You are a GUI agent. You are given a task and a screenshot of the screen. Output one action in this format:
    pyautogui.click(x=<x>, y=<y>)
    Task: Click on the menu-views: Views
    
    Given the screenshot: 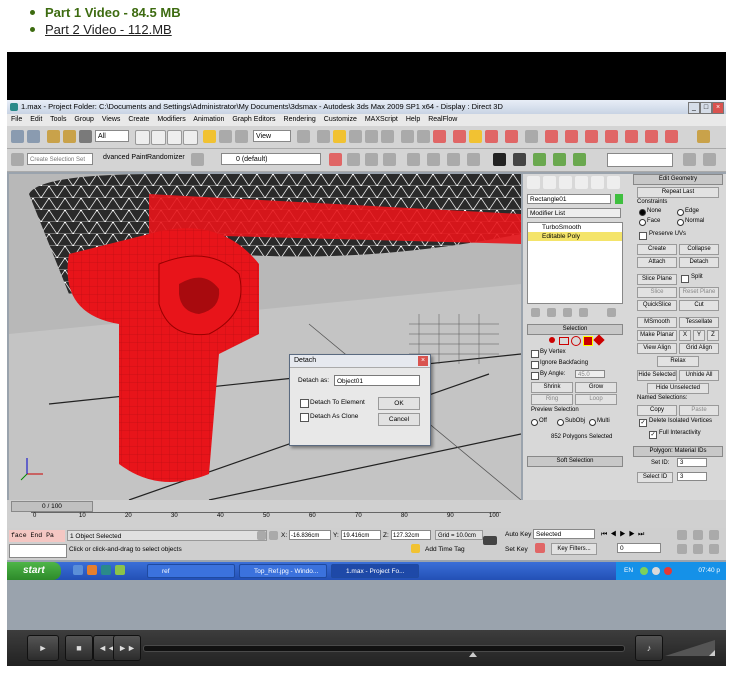 What is the action you would take?
    pyautogui.click(x=111, y=119)
    